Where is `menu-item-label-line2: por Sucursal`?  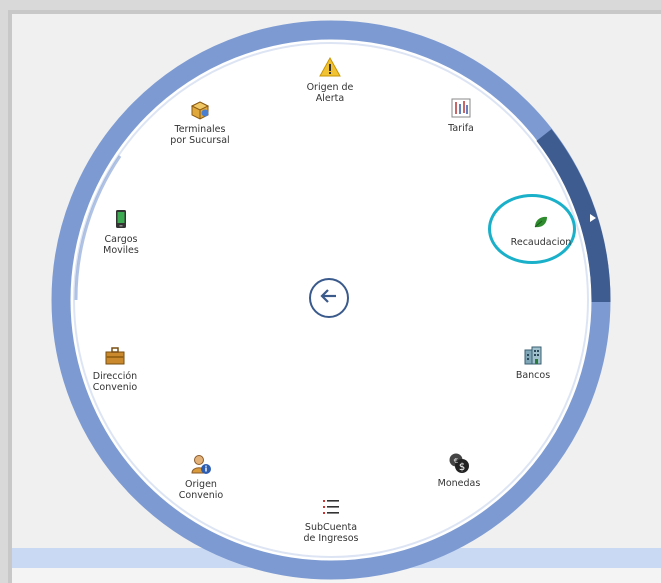
menu-item-label-line2: por Sucursal is located at coordinates (200, 140).